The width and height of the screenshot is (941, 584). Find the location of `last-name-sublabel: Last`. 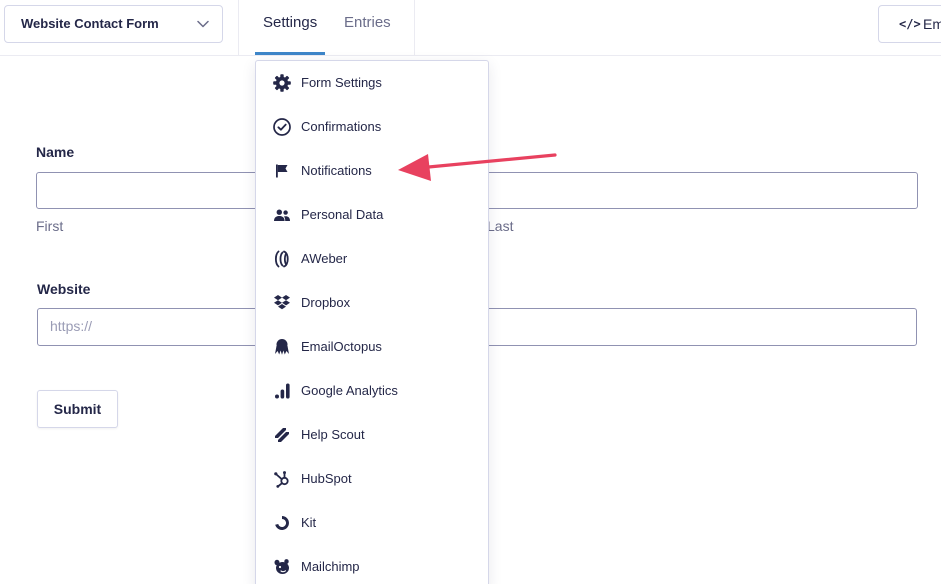

last-name-sublabel: Last is located at coordinates (500, 226).